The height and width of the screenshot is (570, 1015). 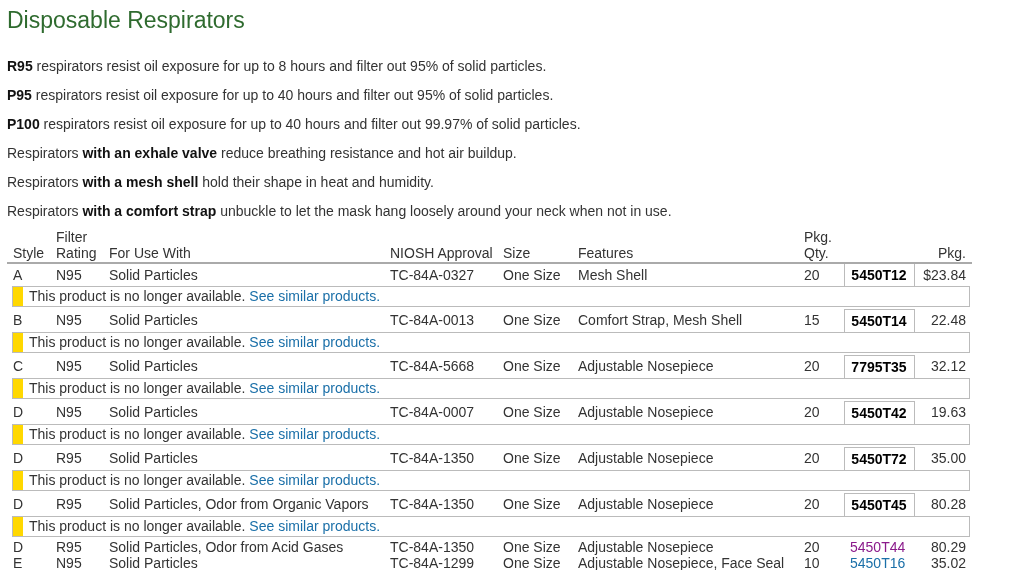 I want to click on description-text: R95 respirators resist oil exposure for up to 8 hours and filter out 95% of solid particles., so click(x=277, y=66).